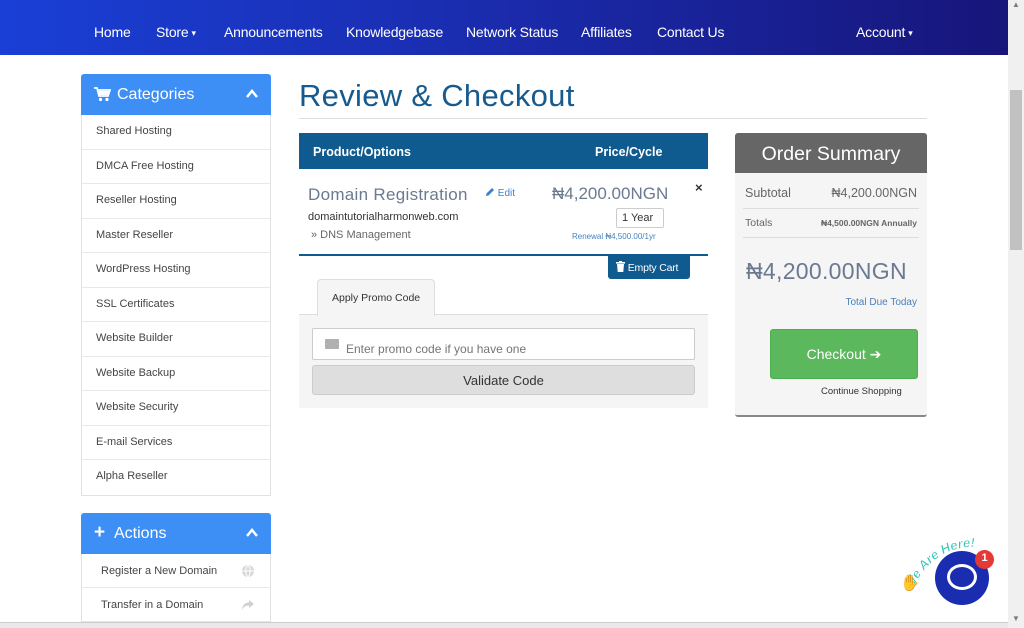 This screenshot has height=628, width=1024. What do you see at coordinates (640, 218) in the screenshot?
I see `billing-cycle-select: 1 Year` at bounding box center [640, 218].